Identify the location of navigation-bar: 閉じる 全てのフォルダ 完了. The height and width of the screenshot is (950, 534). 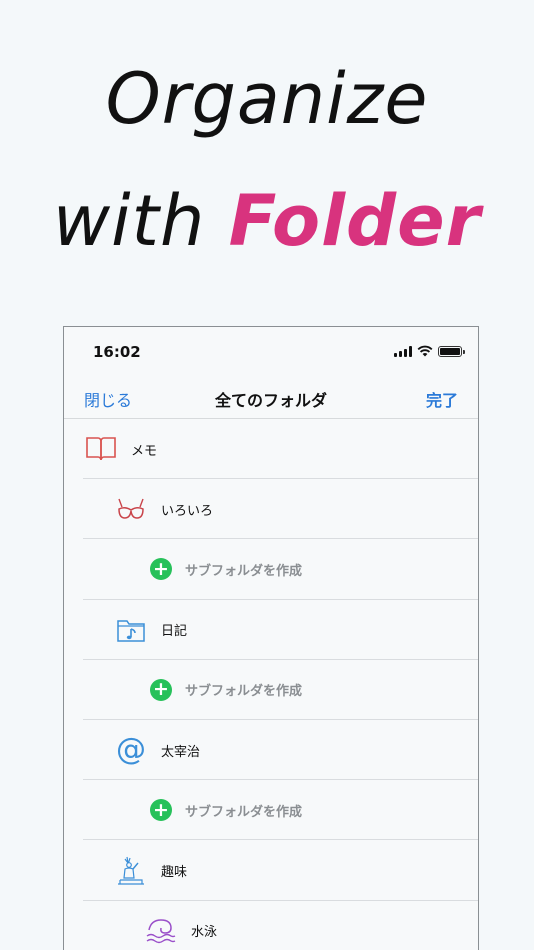
(271, 399).